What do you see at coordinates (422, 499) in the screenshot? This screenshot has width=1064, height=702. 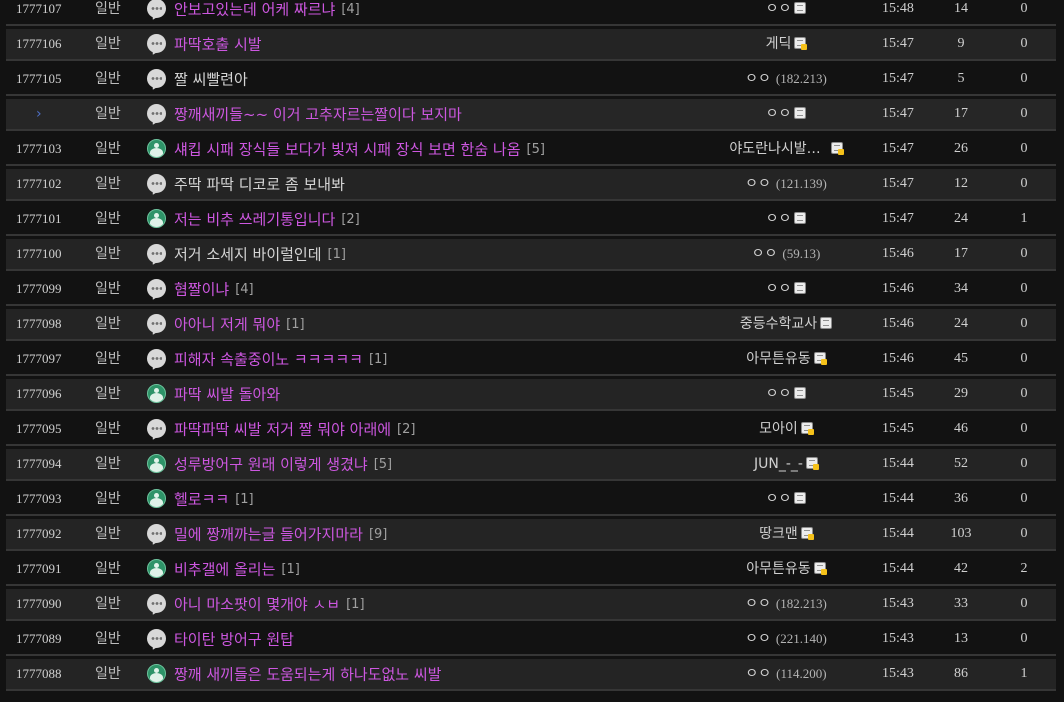 I see `post-subject: 헬로ㅋㅋ [1]` at bounding box center [422, 499].